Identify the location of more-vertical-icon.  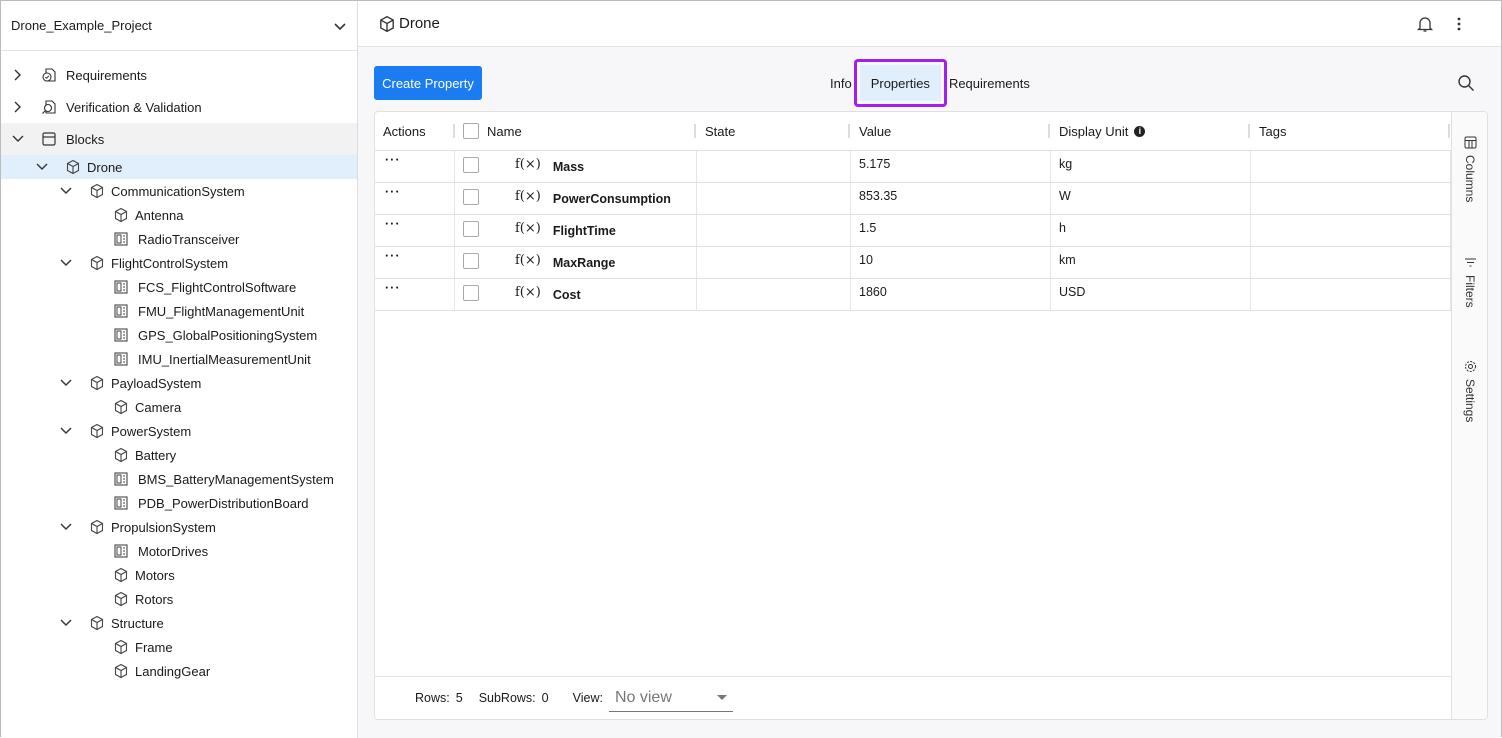
(1459, 24).